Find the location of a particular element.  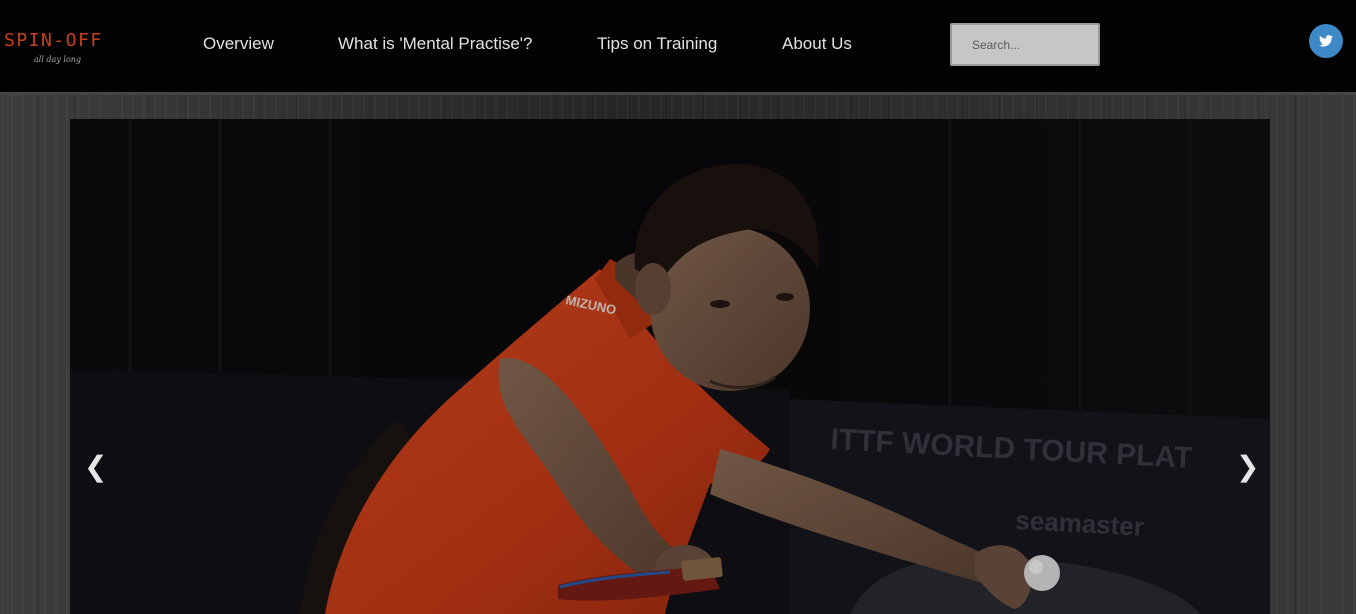

brand-logo: SPIN-OFF all day long is located at coordinates (64, 51).